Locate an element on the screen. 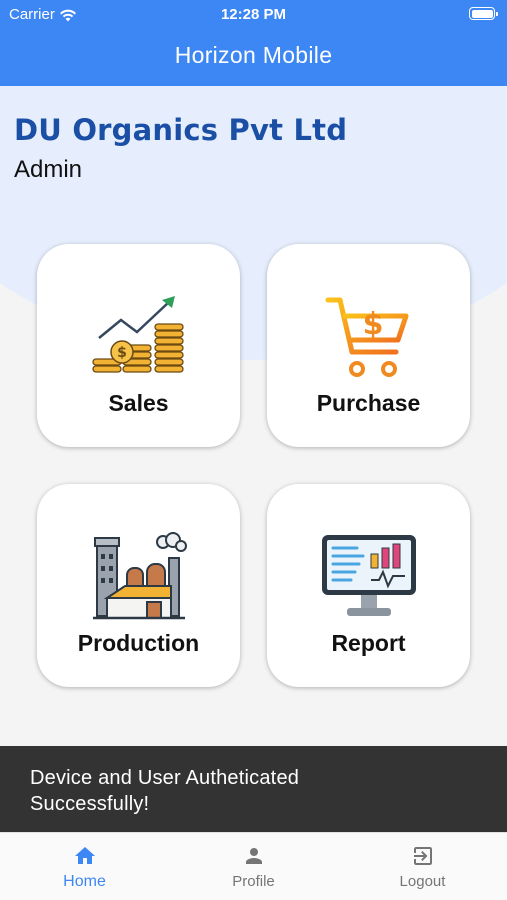 The image size is (507, 900). app-title: Horizon Mobile is located at coordinates (253, 55).